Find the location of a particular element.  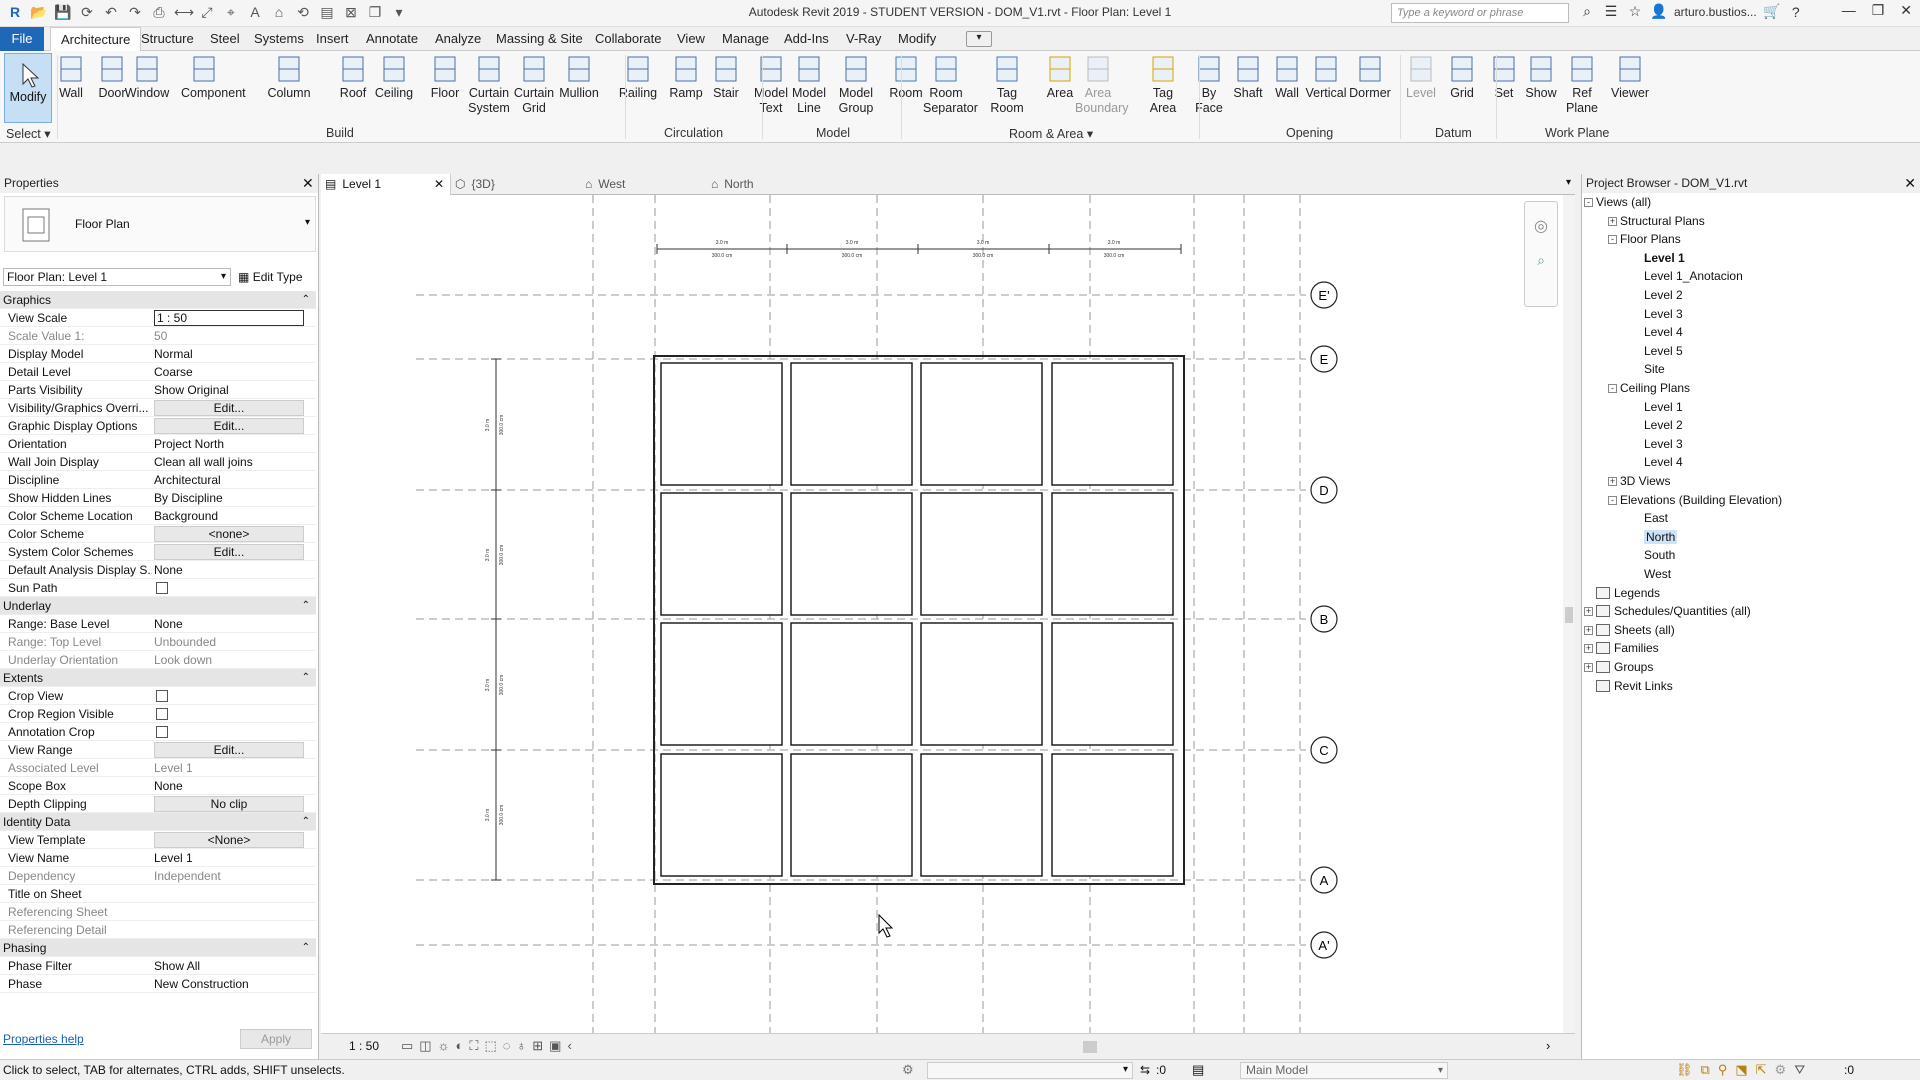

browser-node: + Structural Plans is located at coordinates (1656, 221).